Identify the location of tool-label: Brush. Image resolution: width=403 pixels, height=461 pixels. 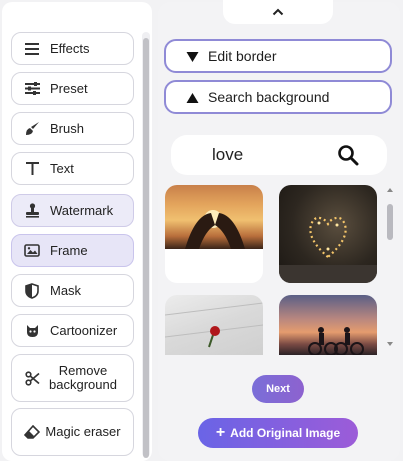
(67, 128).